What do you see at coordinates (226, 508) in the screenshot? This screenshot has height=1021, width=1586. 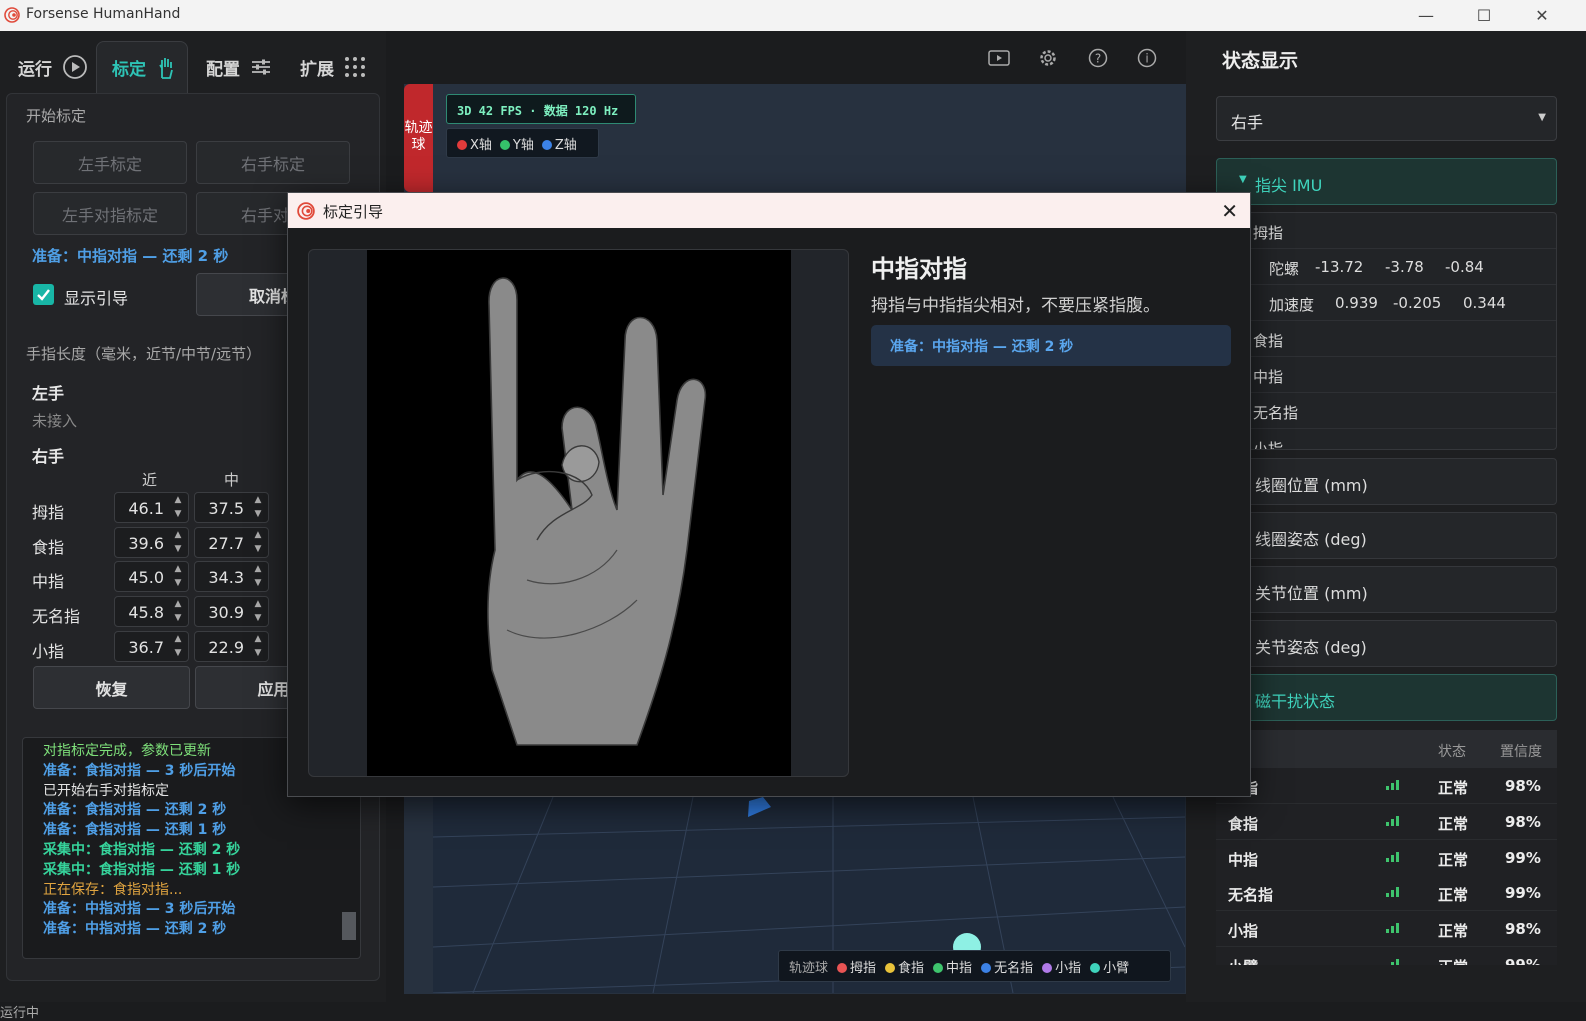 I see `spinbox-value: 37.5` at bounding box center [226, 508].